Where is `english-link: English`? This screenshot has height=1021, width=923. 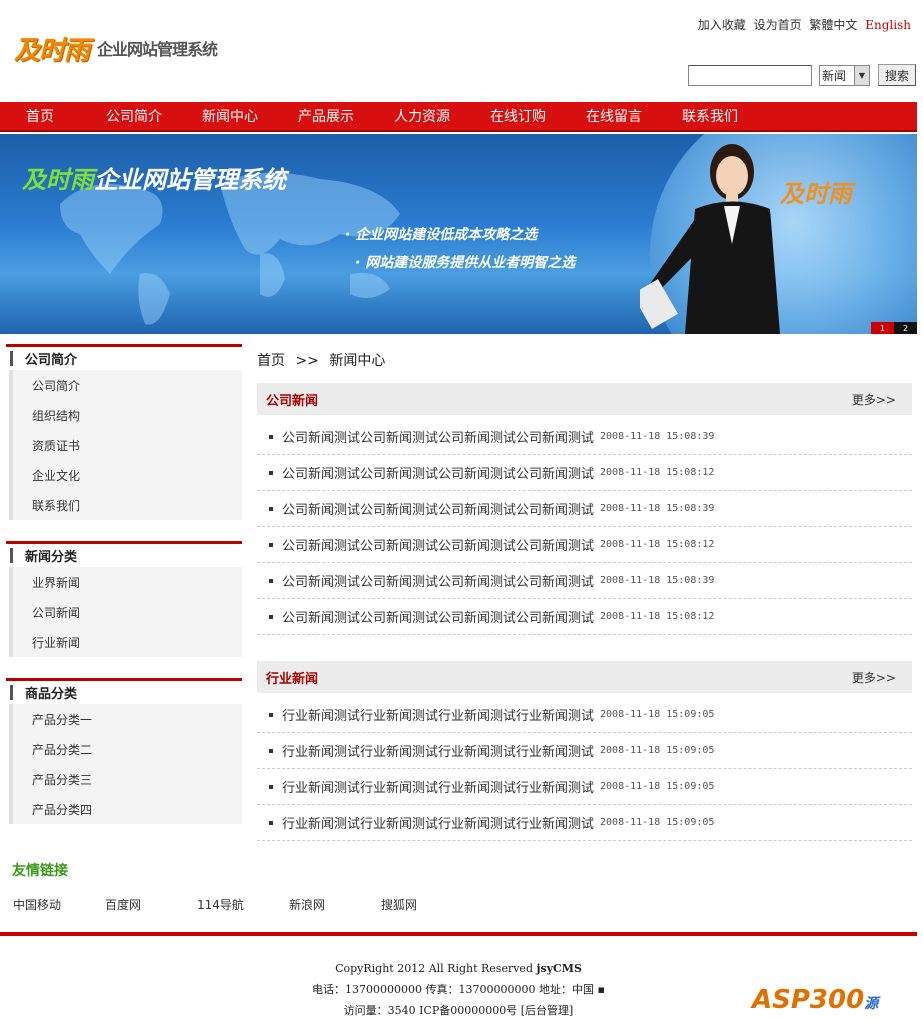
english-link: English is located at coordinates (888, 25).